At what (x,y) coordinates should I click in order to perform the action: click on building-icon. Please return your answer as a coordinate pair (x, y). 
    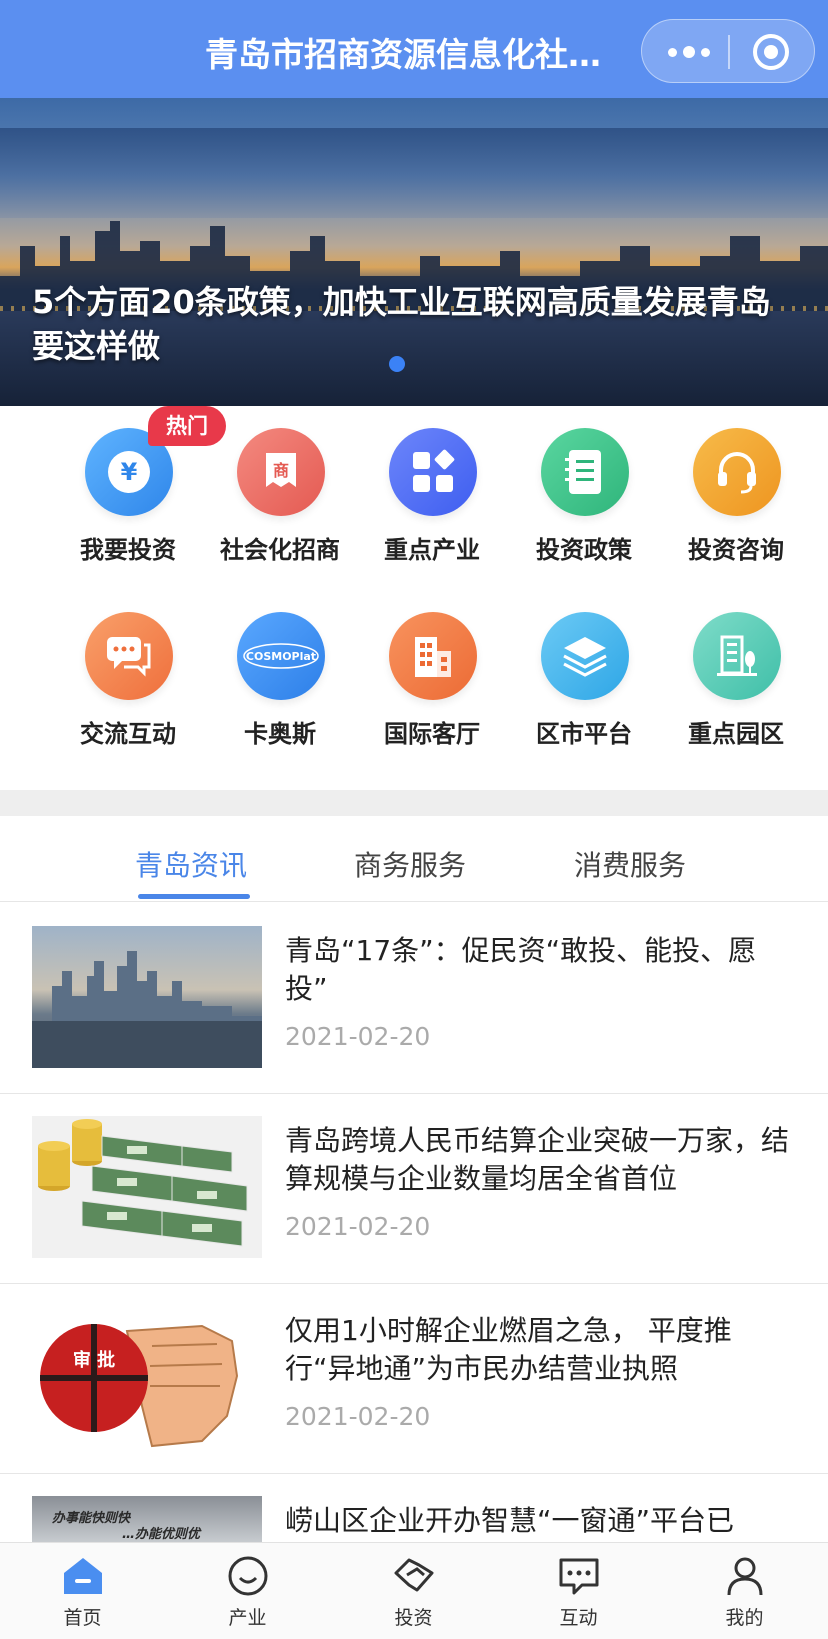
    Looking at the image, I should click on (433, 656).